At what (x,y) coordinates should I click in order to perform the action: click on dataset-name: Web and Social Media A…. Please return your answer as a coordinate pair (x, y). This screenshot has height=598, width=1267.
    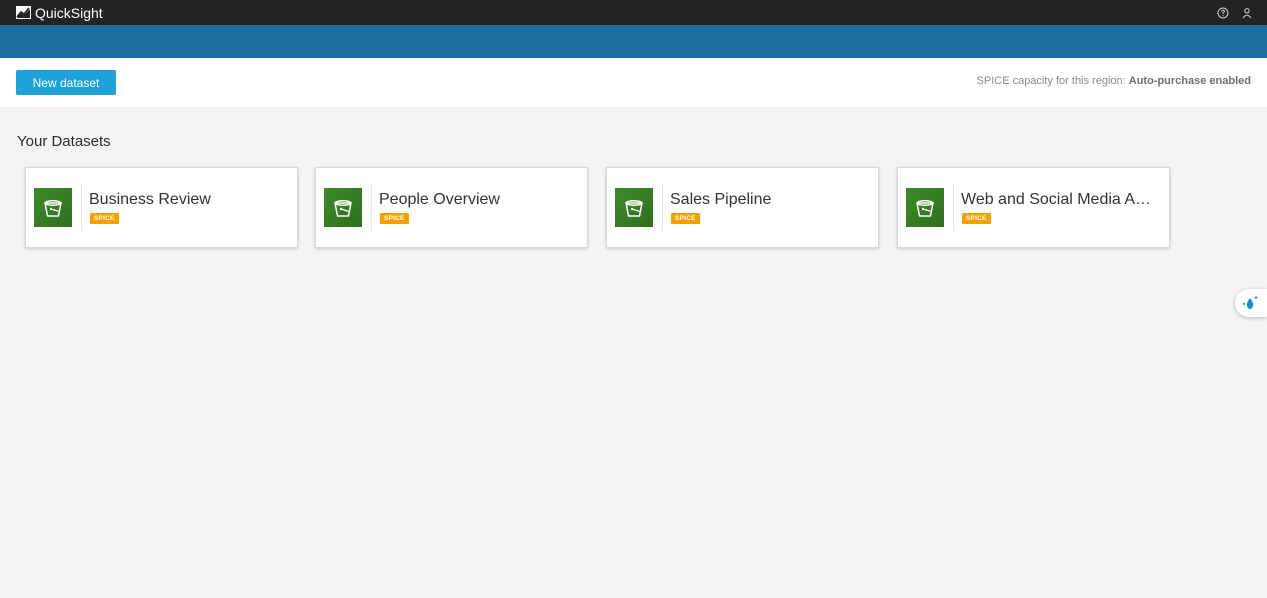
    Looking at the image, I should click on (1056, 199).